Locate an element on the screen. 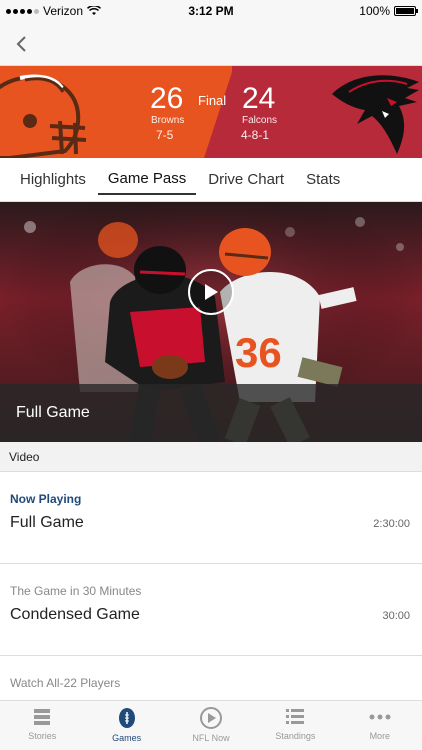  football-icon is located at coordinates (126, 718).